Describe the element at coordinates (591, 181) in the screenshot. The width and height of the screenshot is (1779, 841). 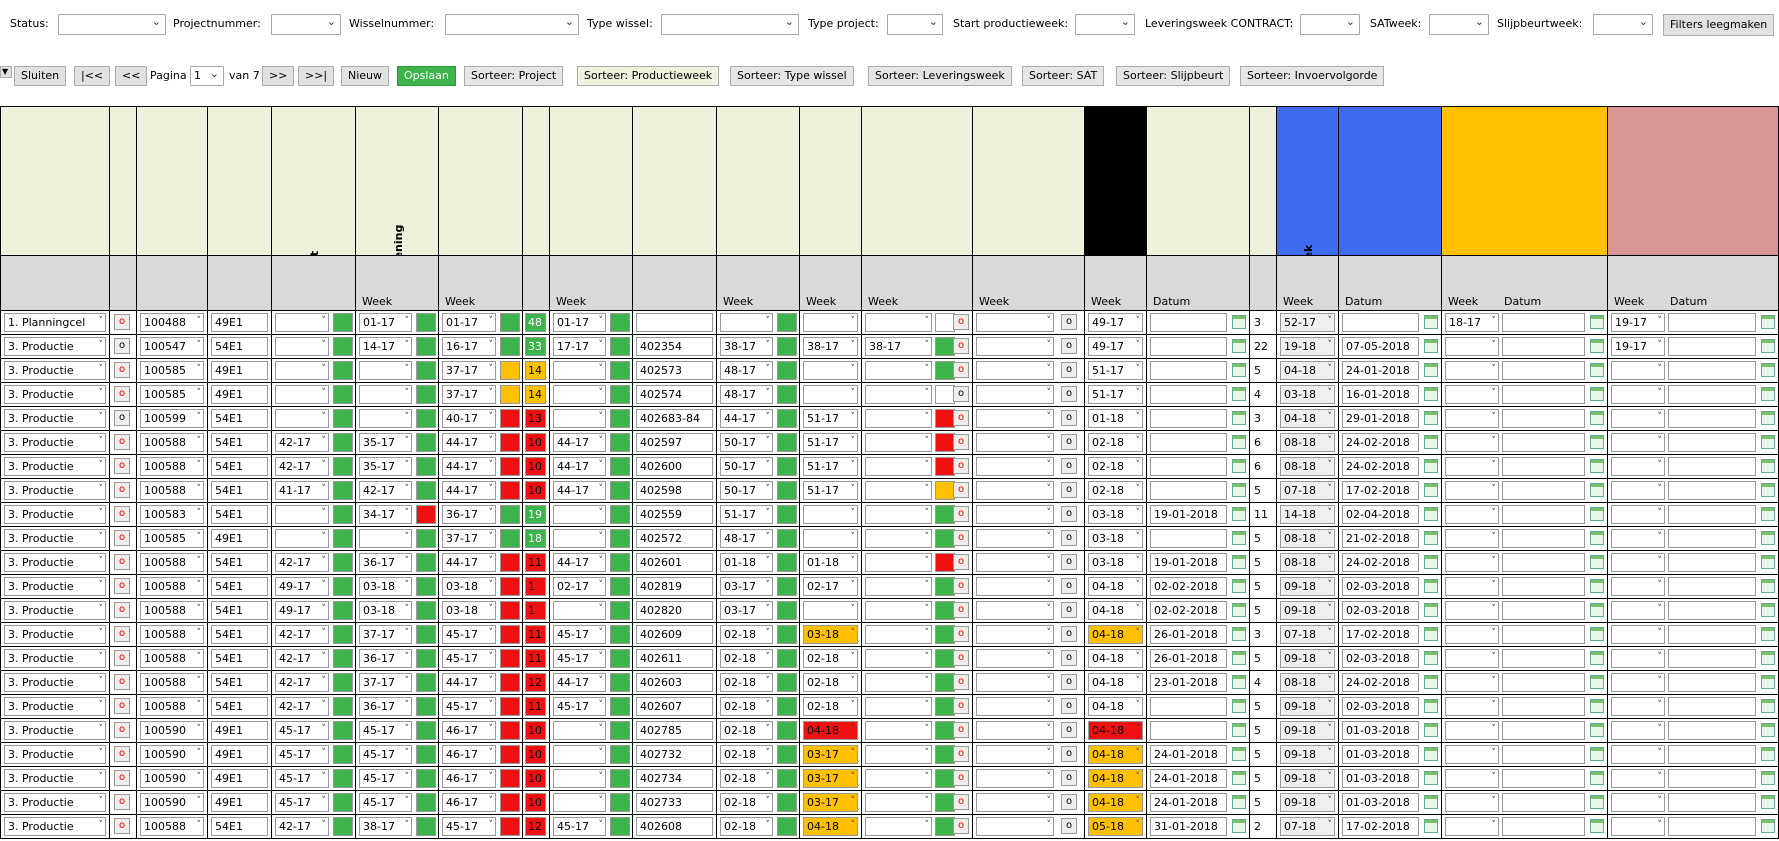
I see `column-header: 4e. Engineering gereed` at that location.